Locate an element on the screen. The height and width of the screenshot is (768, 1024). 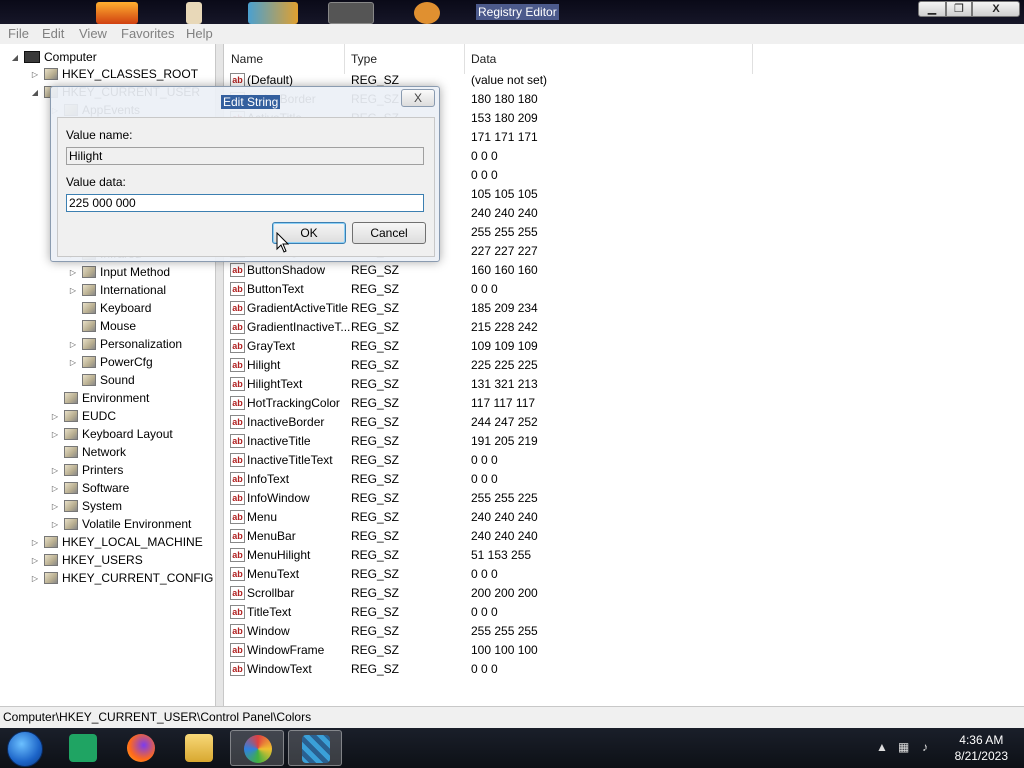
tree-item: ▷ Input Method is located at coordinates (119, 272).